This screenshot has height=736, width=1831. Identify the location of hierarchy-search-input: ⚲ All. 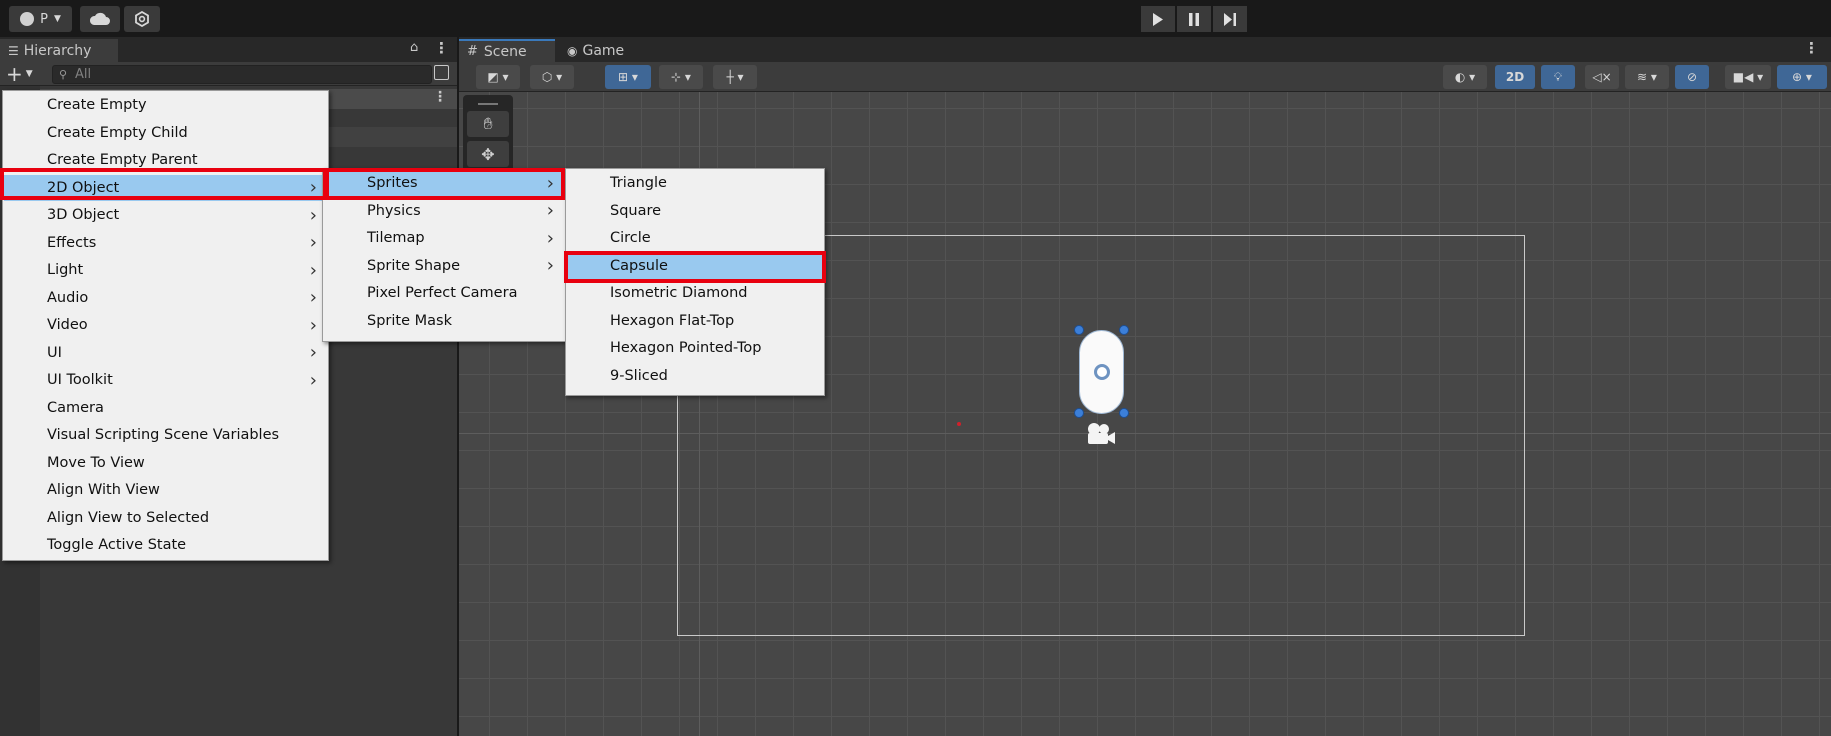
(242, 74).